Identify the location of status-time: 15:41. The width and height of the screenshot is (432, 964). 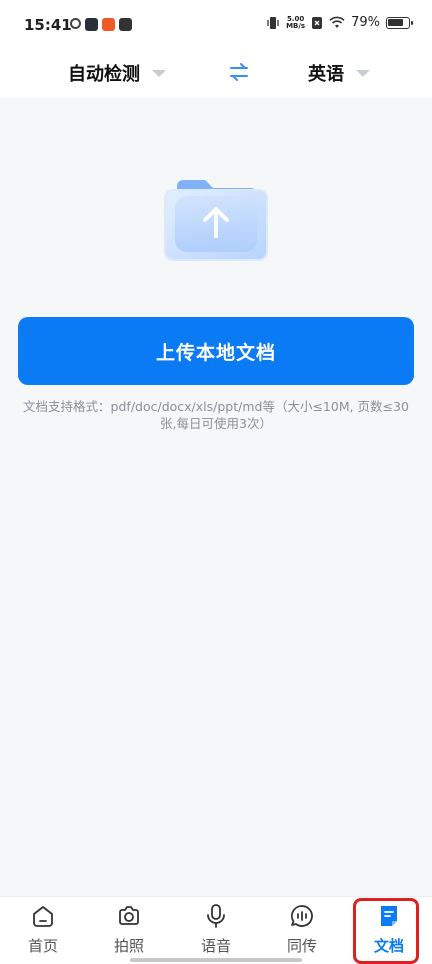
(48, 25).